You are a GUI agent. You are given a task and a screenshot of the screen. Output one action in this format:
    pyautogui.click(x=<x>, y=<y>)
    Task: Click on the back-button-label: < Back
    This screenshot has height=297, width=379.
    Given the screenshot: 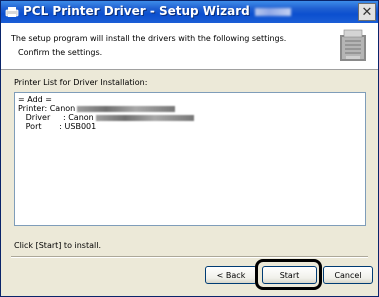 What is the action you would take?
    pyautogui.click(x=231, y=275)
    